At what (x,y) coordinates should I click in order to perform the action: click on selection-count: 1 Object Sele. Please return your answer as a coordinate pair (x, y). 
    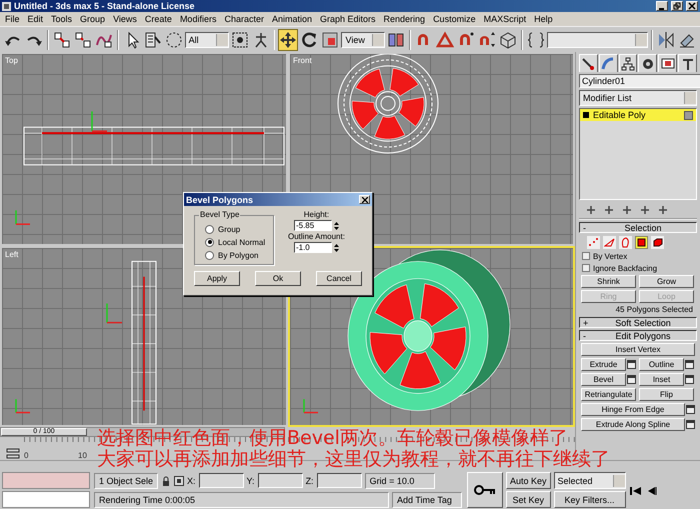
    Looking at the image, I should click on (126, 480).